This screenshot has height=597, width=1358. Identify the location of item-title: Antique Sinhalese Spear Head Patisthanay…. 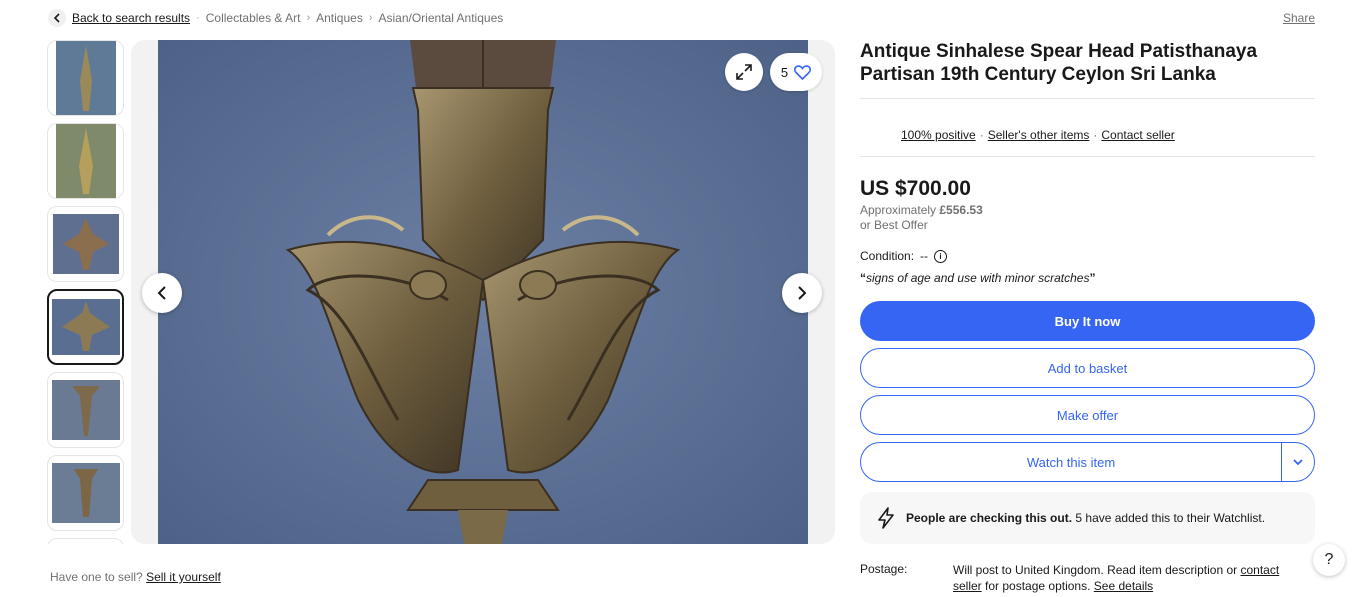
(1087, 69).